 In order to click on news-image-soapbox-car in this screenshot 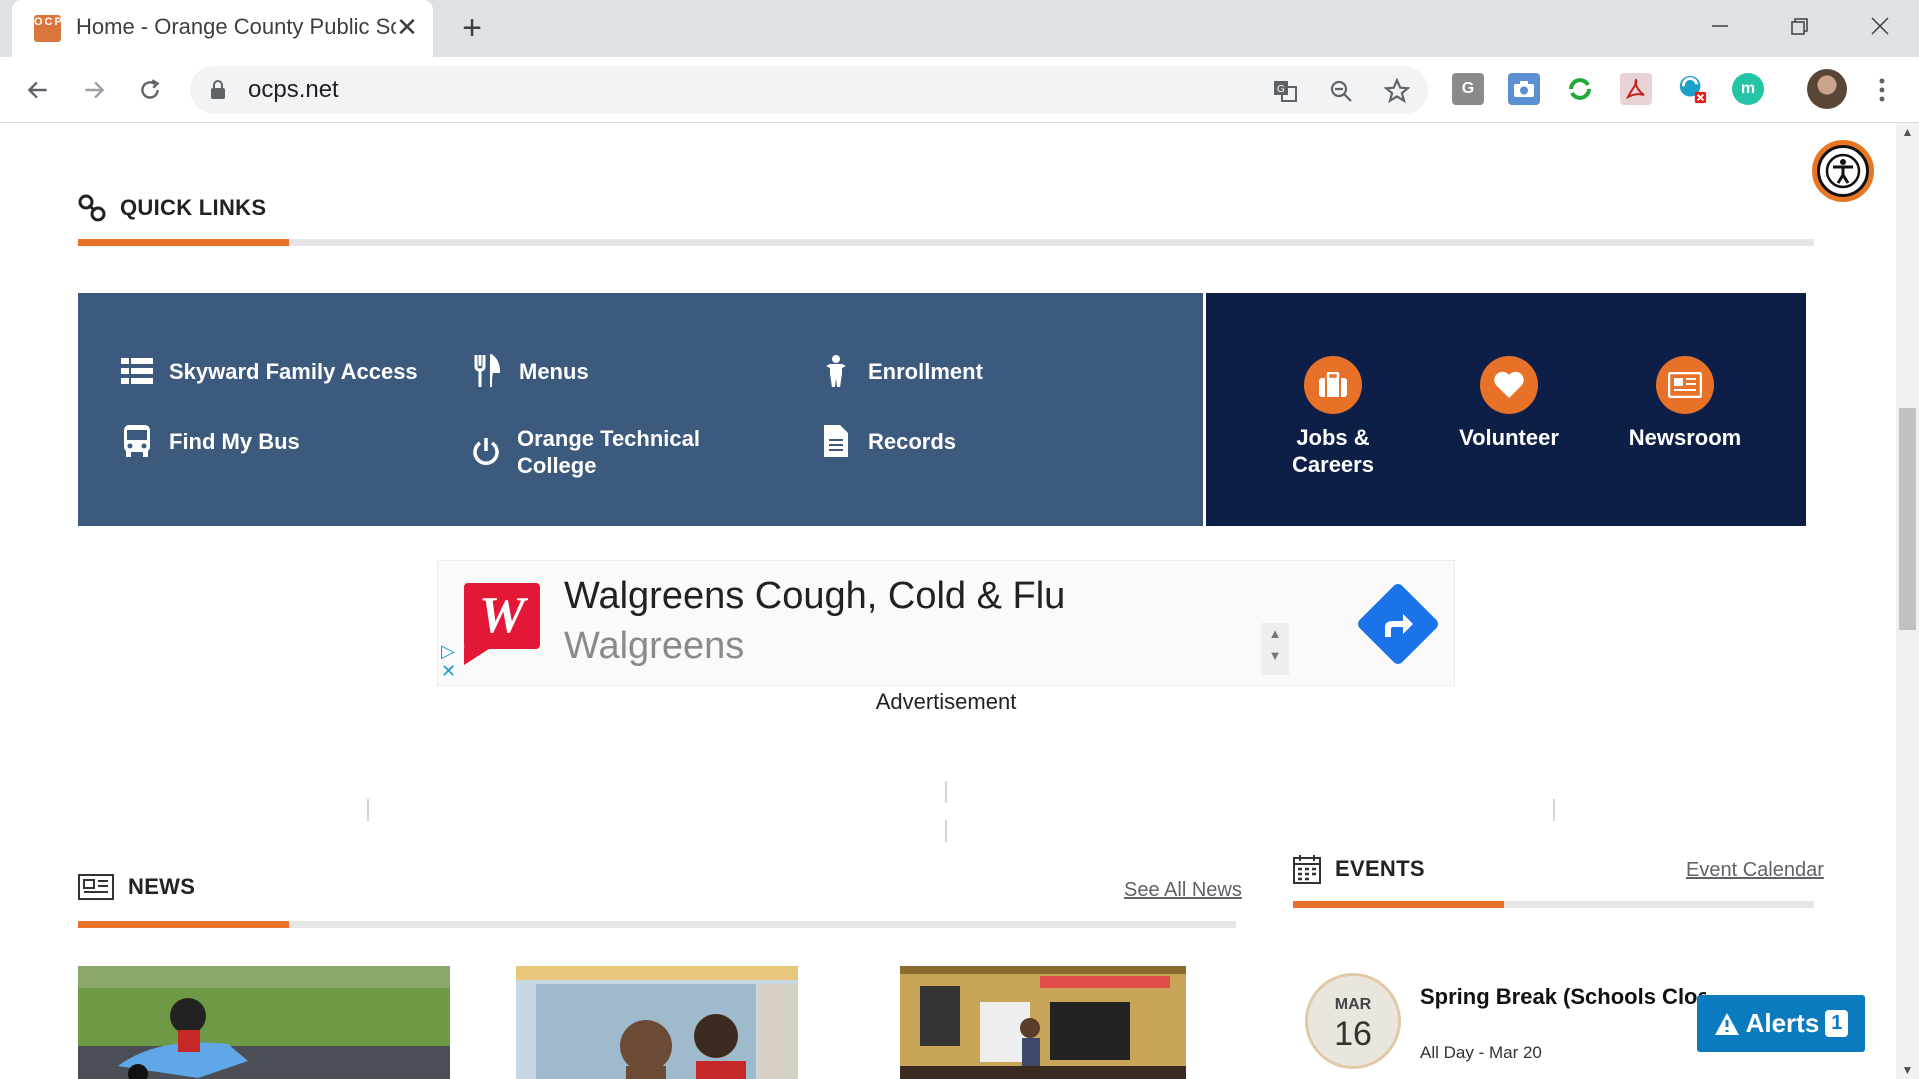, I will do `click(264, 1022)`.